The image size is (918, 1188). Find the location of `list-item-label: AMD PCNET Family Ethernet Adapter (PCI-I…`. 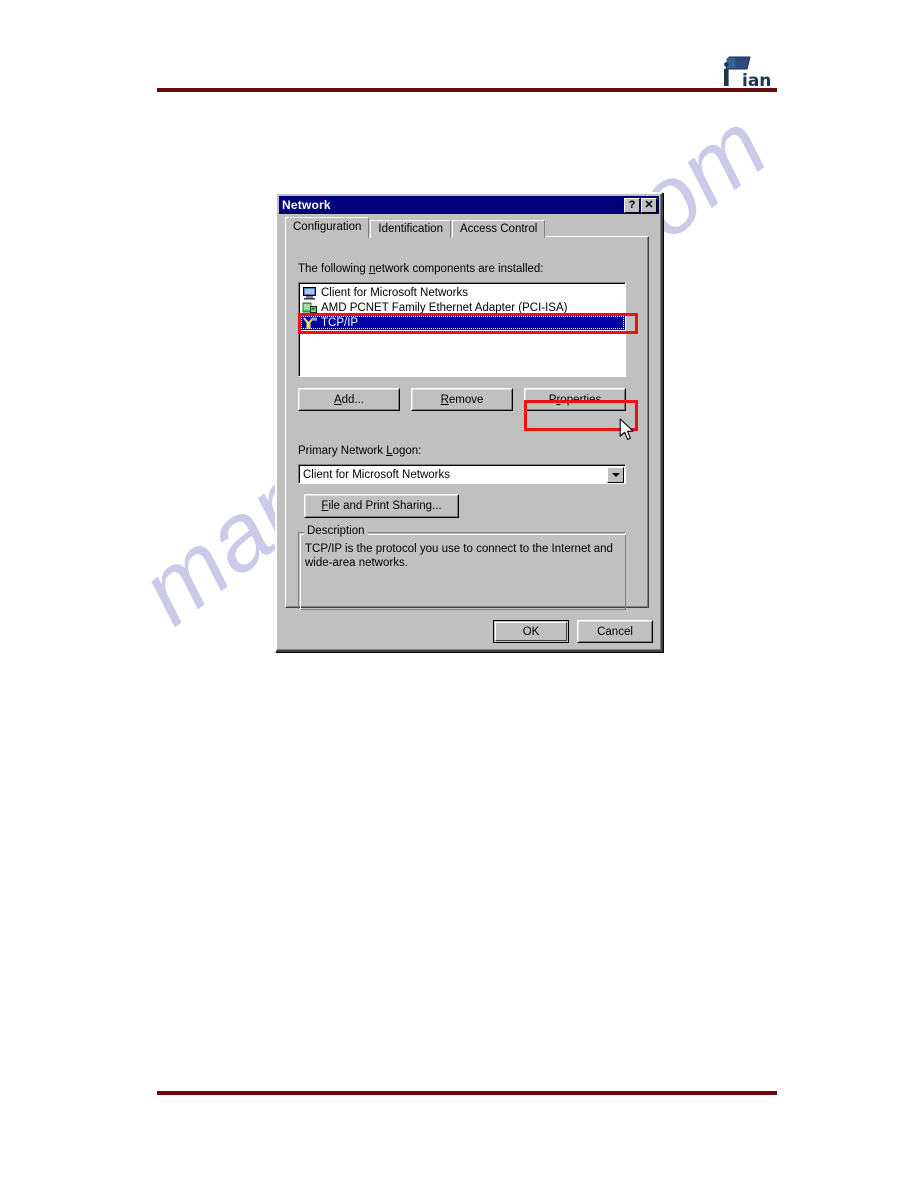

list-item-label: AMD PCNET Family Ethernet Adapter (PCI-I… is located at coordinates (444, 307).